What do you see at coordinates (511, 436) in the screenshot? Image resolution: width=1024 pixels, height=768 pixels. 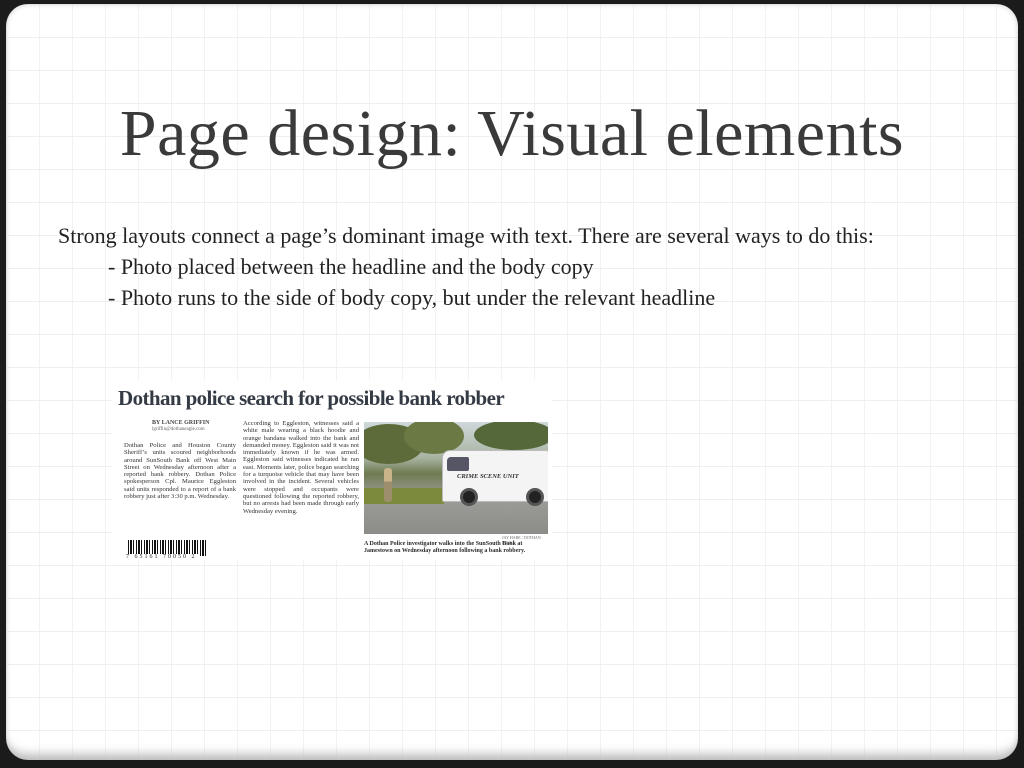 I see `tree-shape` at bounding box center [511, 436].